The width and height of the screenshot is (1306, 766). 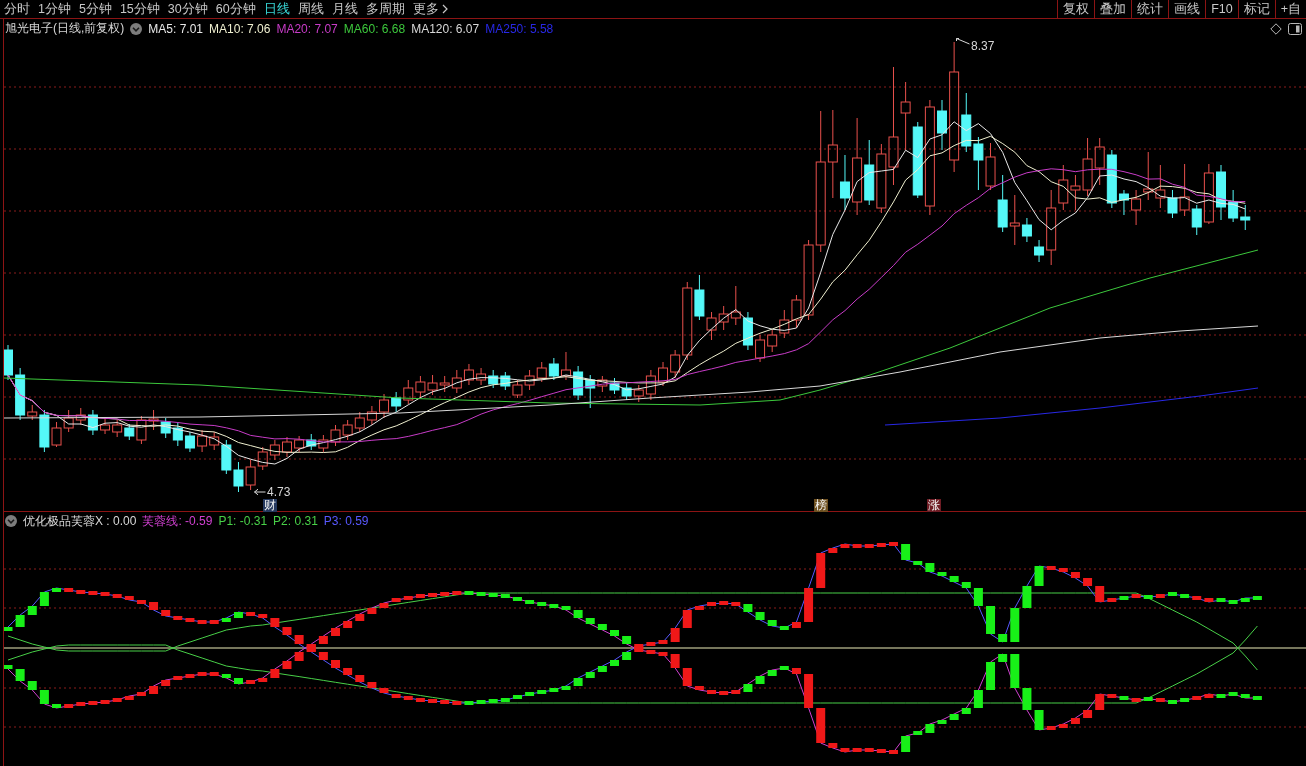 What do you see at coordinates (519, 28) in the screenshot?
I see `ma-value: MA250: 5.58` at bounding box center [519, 28].